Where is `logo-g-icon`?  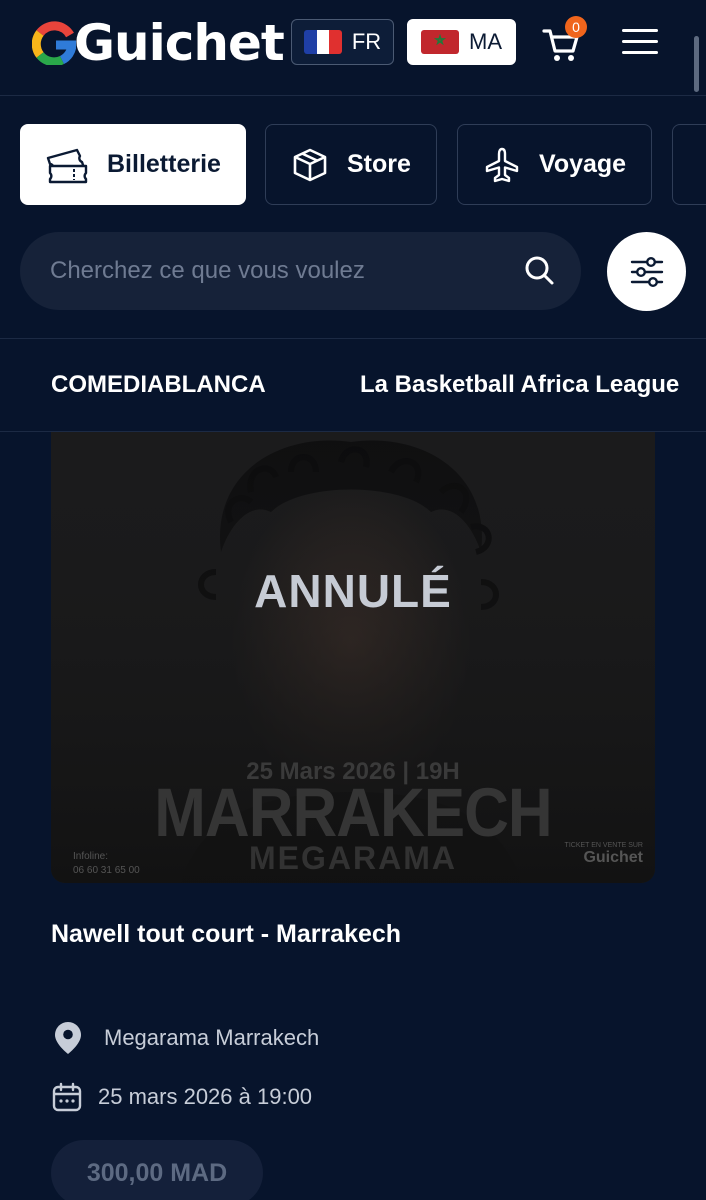 logo-g-icon is located at coordinates (54, 43).